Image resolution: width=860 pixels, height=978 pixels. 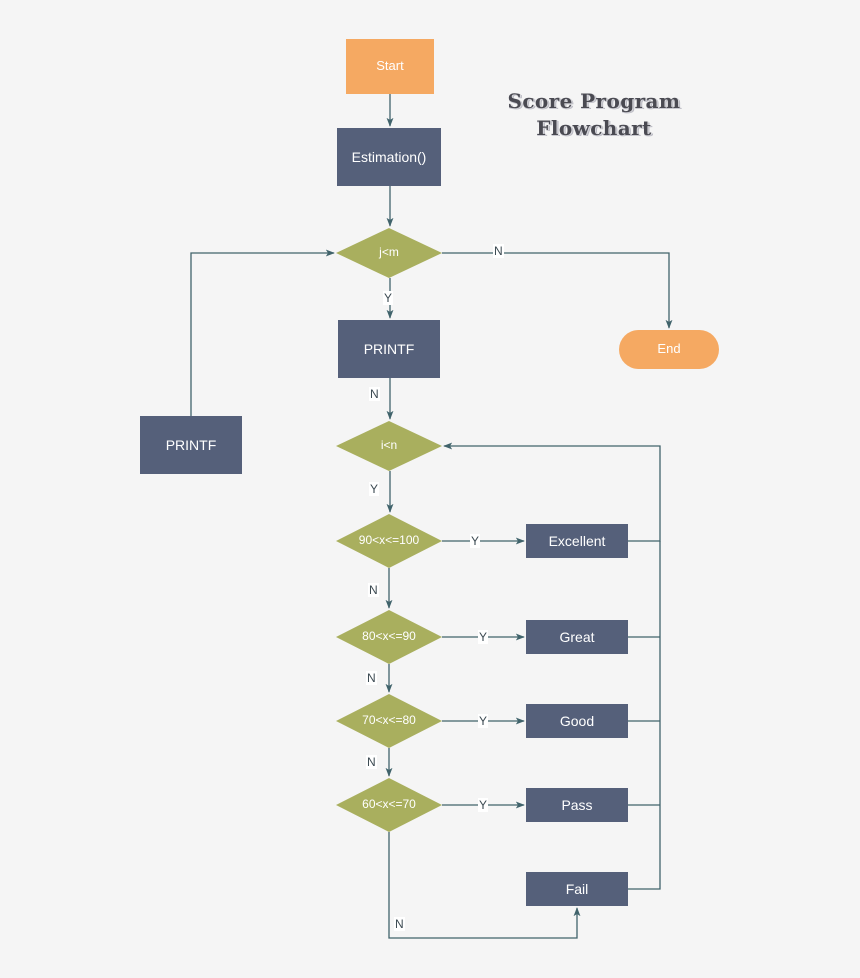 I want to click on edge-jm-no-to-end, so click(x=557, y=290).